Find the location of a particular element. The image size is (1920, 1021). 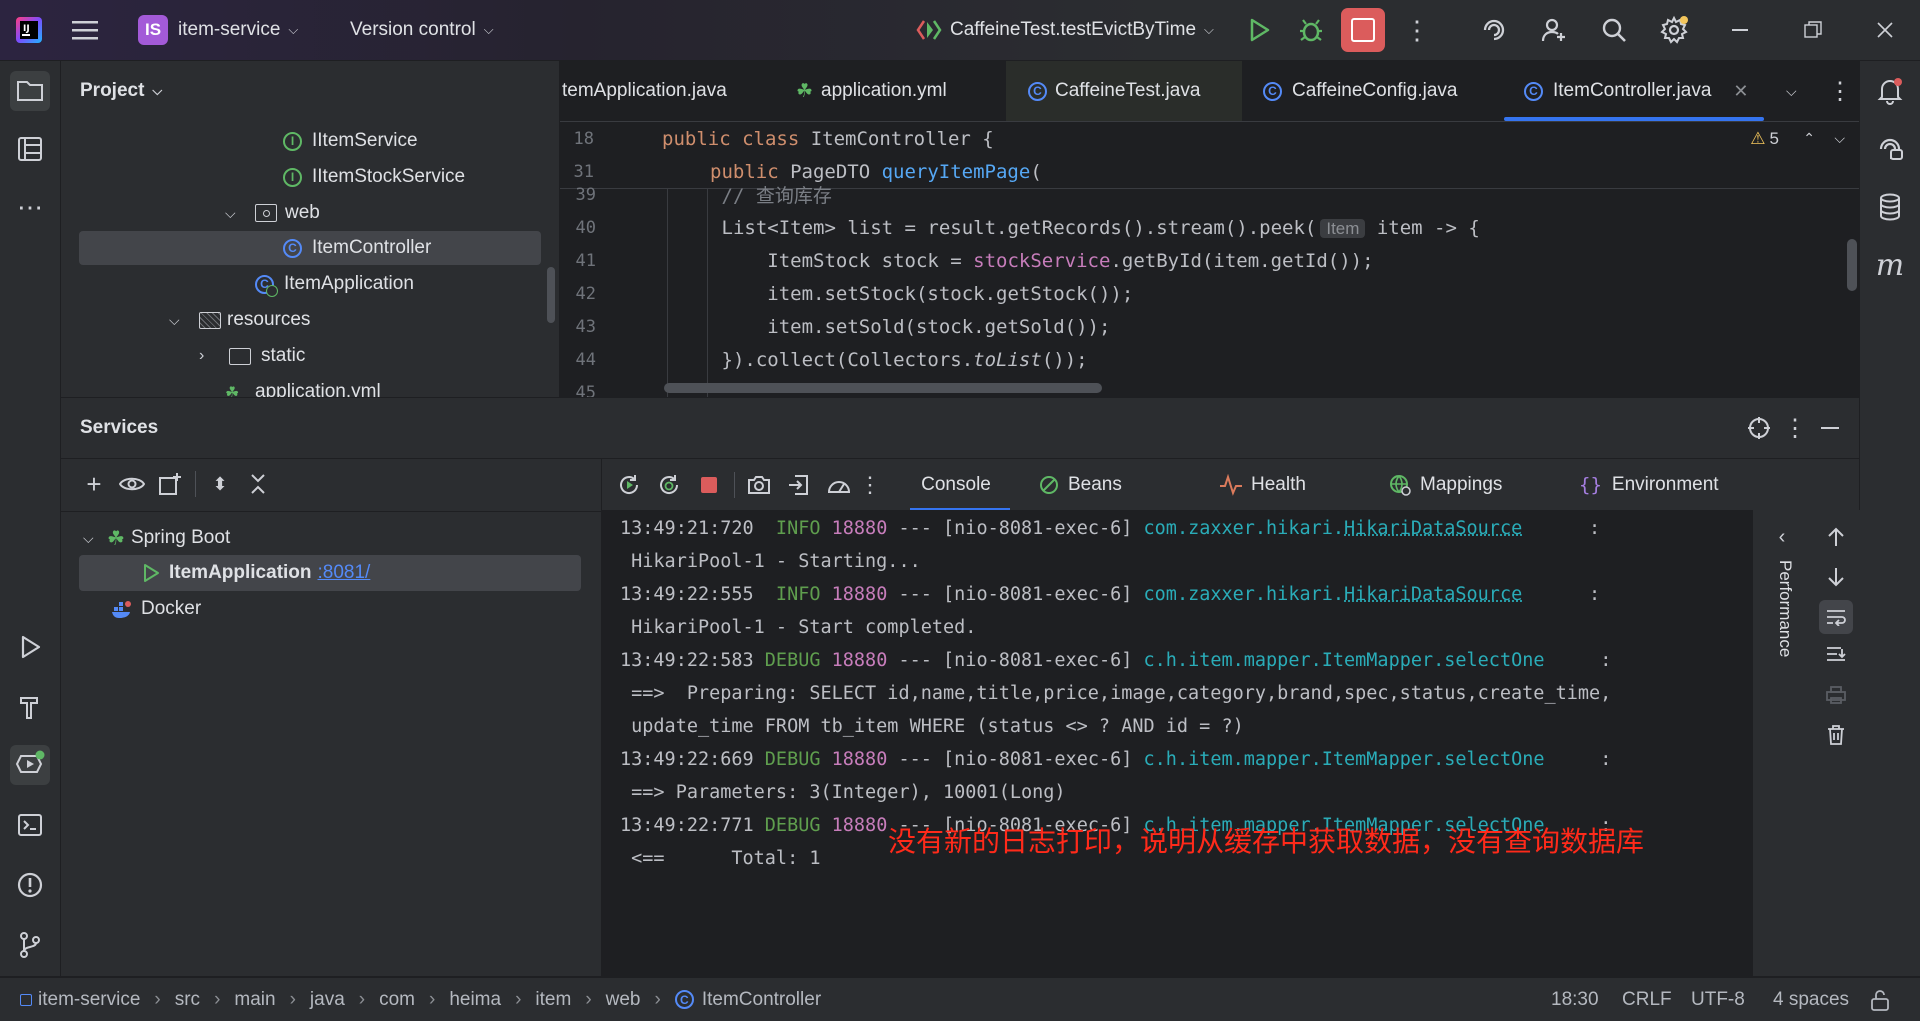

collapse-all-icon is located at coordinates (258, 484).